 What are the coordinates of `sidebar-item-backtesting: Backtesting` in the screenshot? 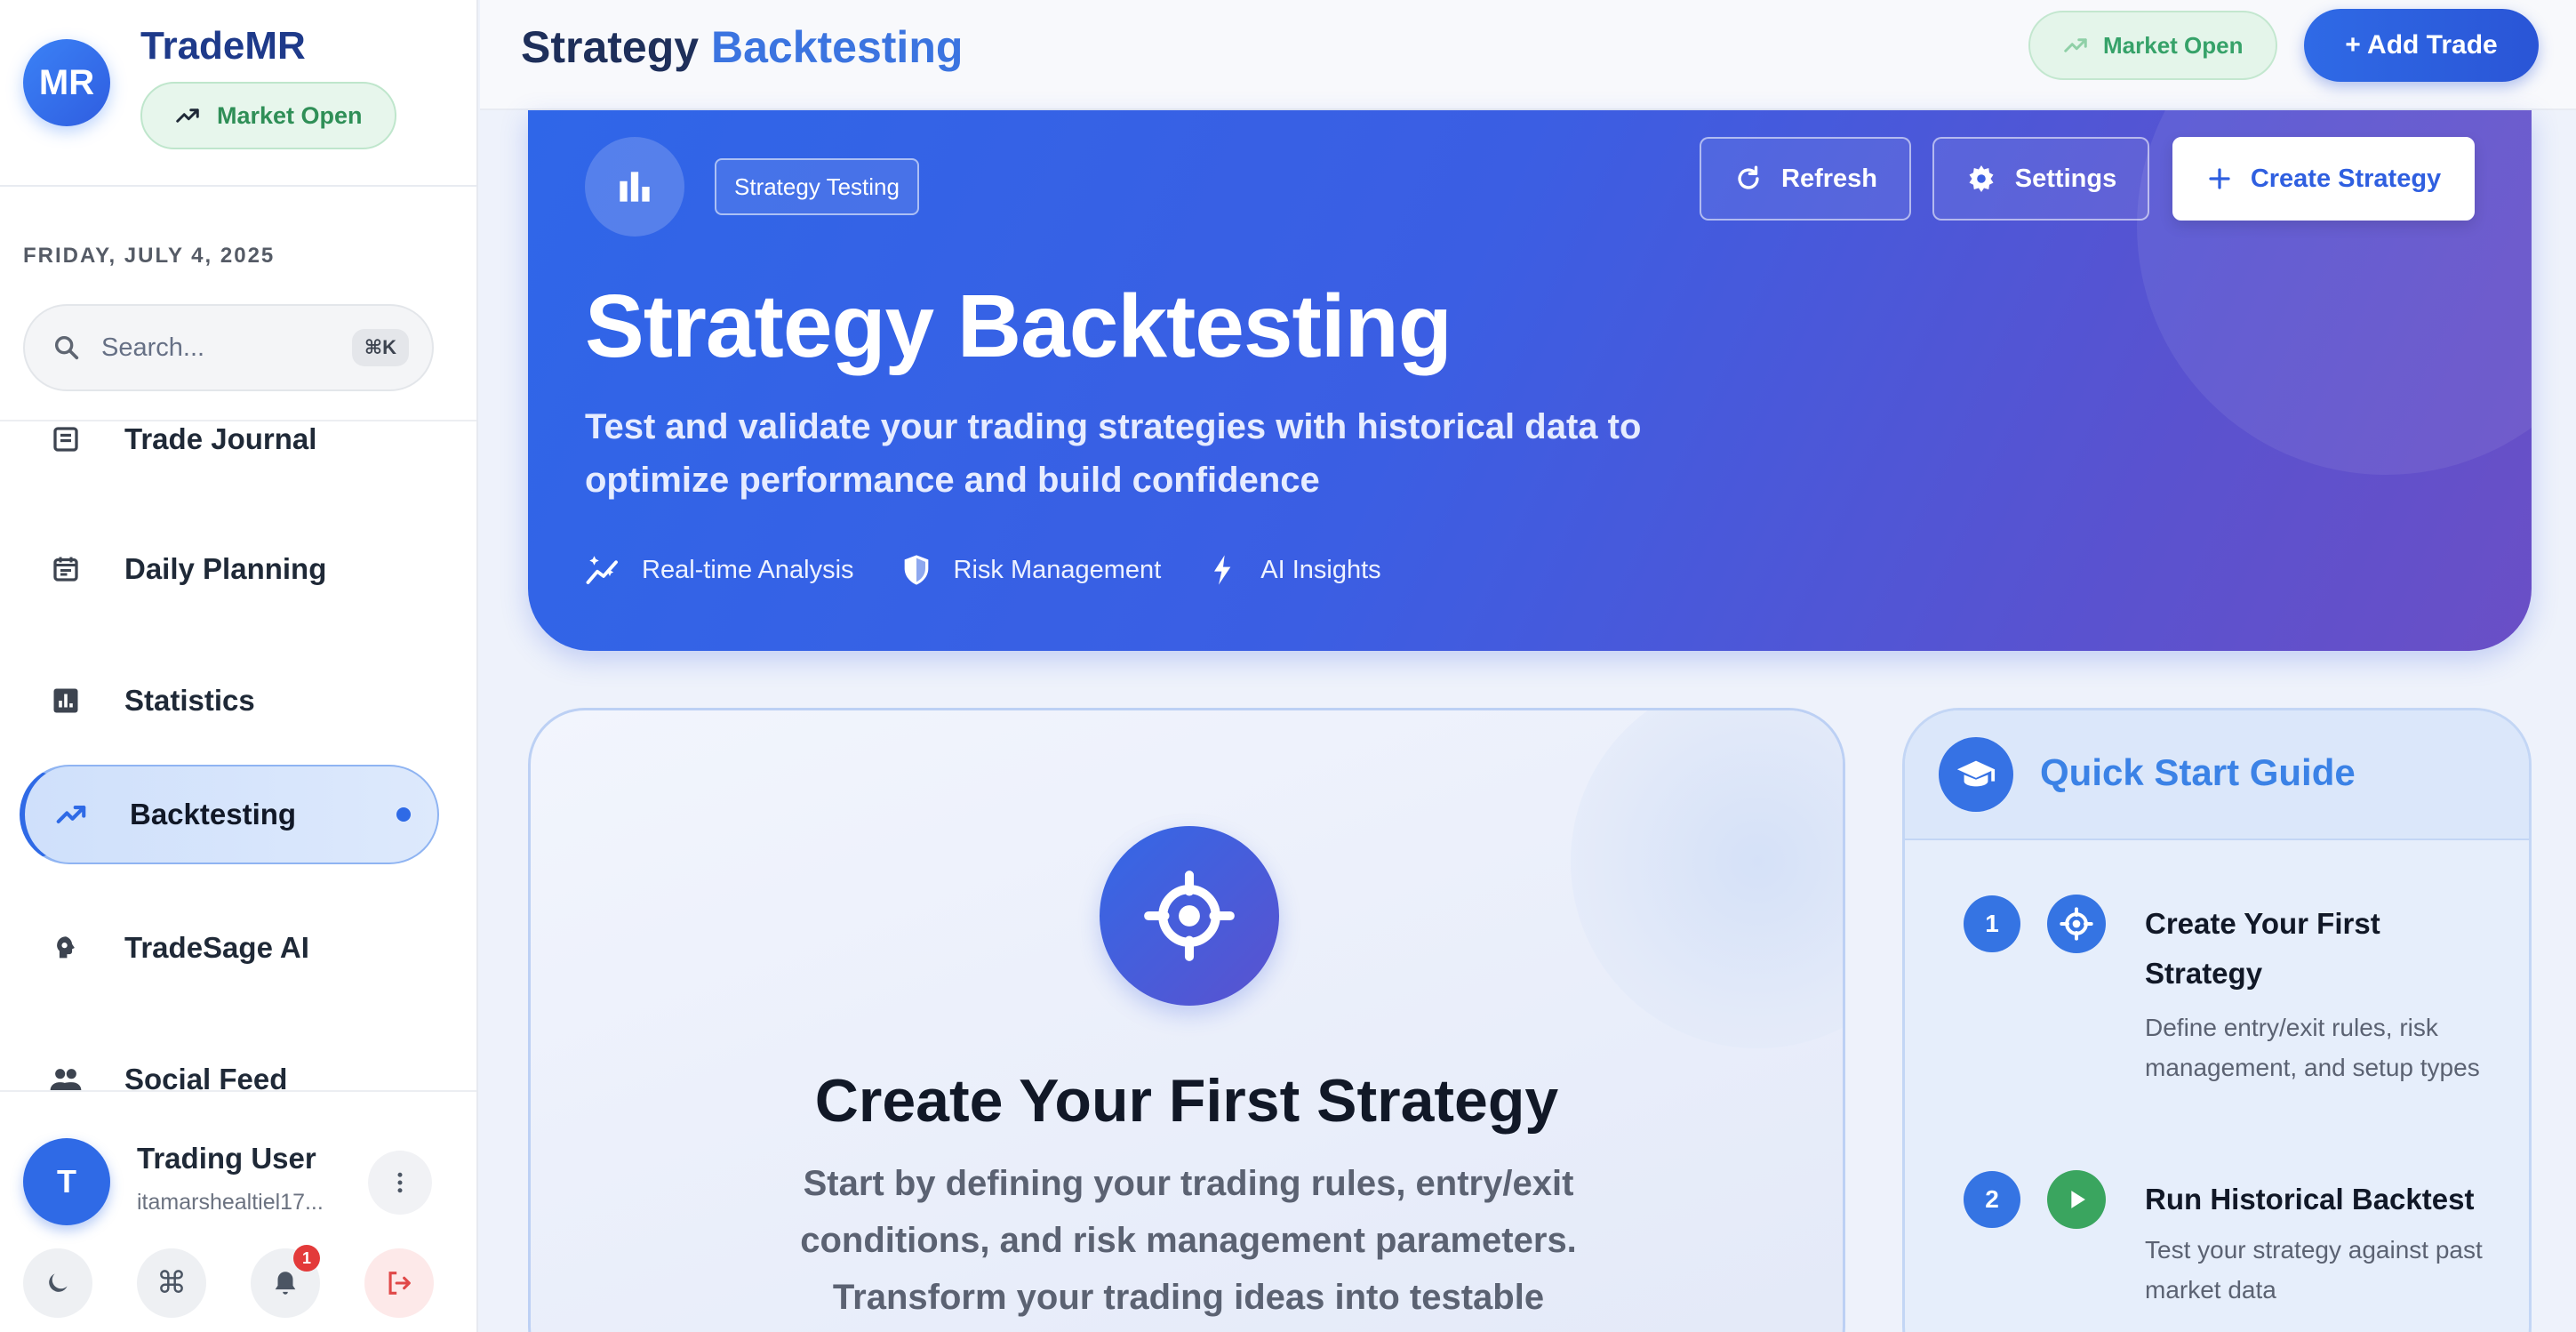 It's located at (229, 814).